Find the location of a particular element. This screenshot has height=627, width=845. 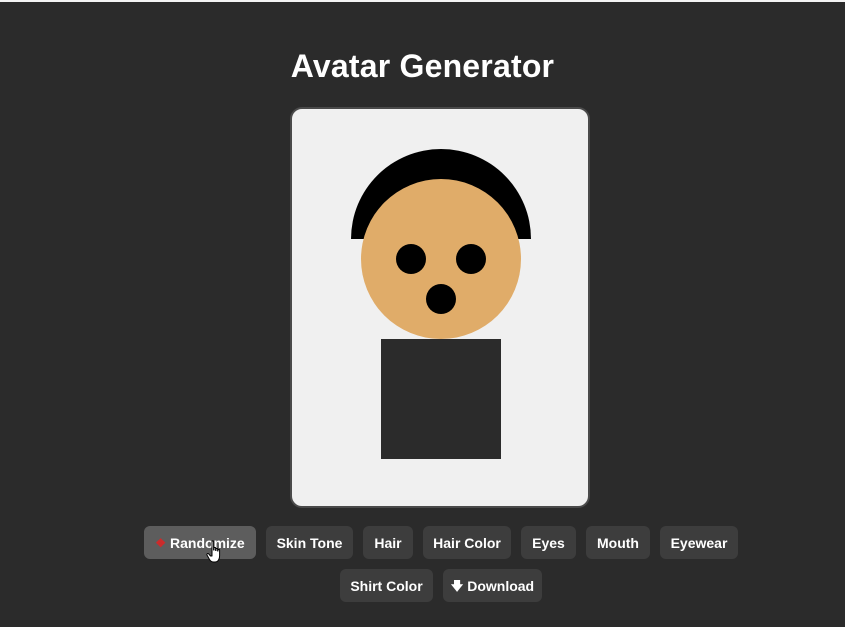

hair-button: Hair is located at coordinates (388, 542).